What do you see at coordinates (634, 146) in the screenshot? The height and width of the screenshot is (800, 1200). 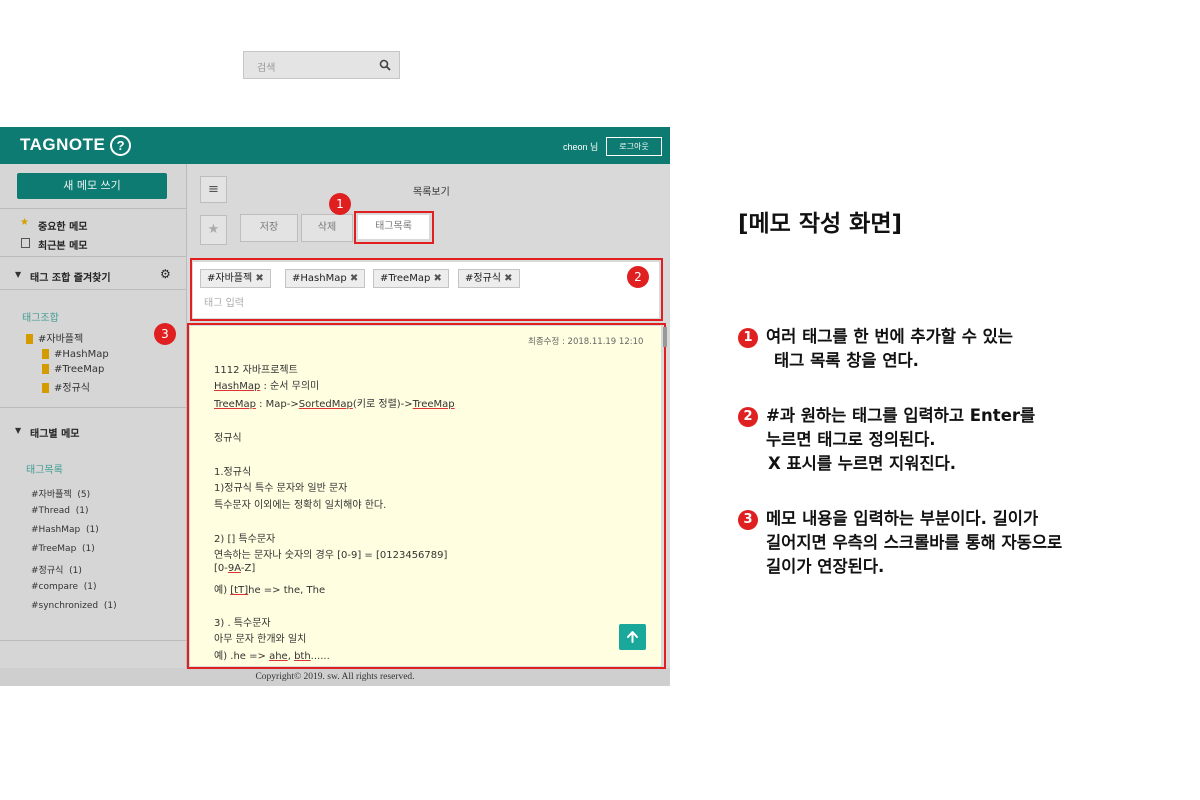 I see `logout-button: 로그아웃` at bounding box center [634, 146].